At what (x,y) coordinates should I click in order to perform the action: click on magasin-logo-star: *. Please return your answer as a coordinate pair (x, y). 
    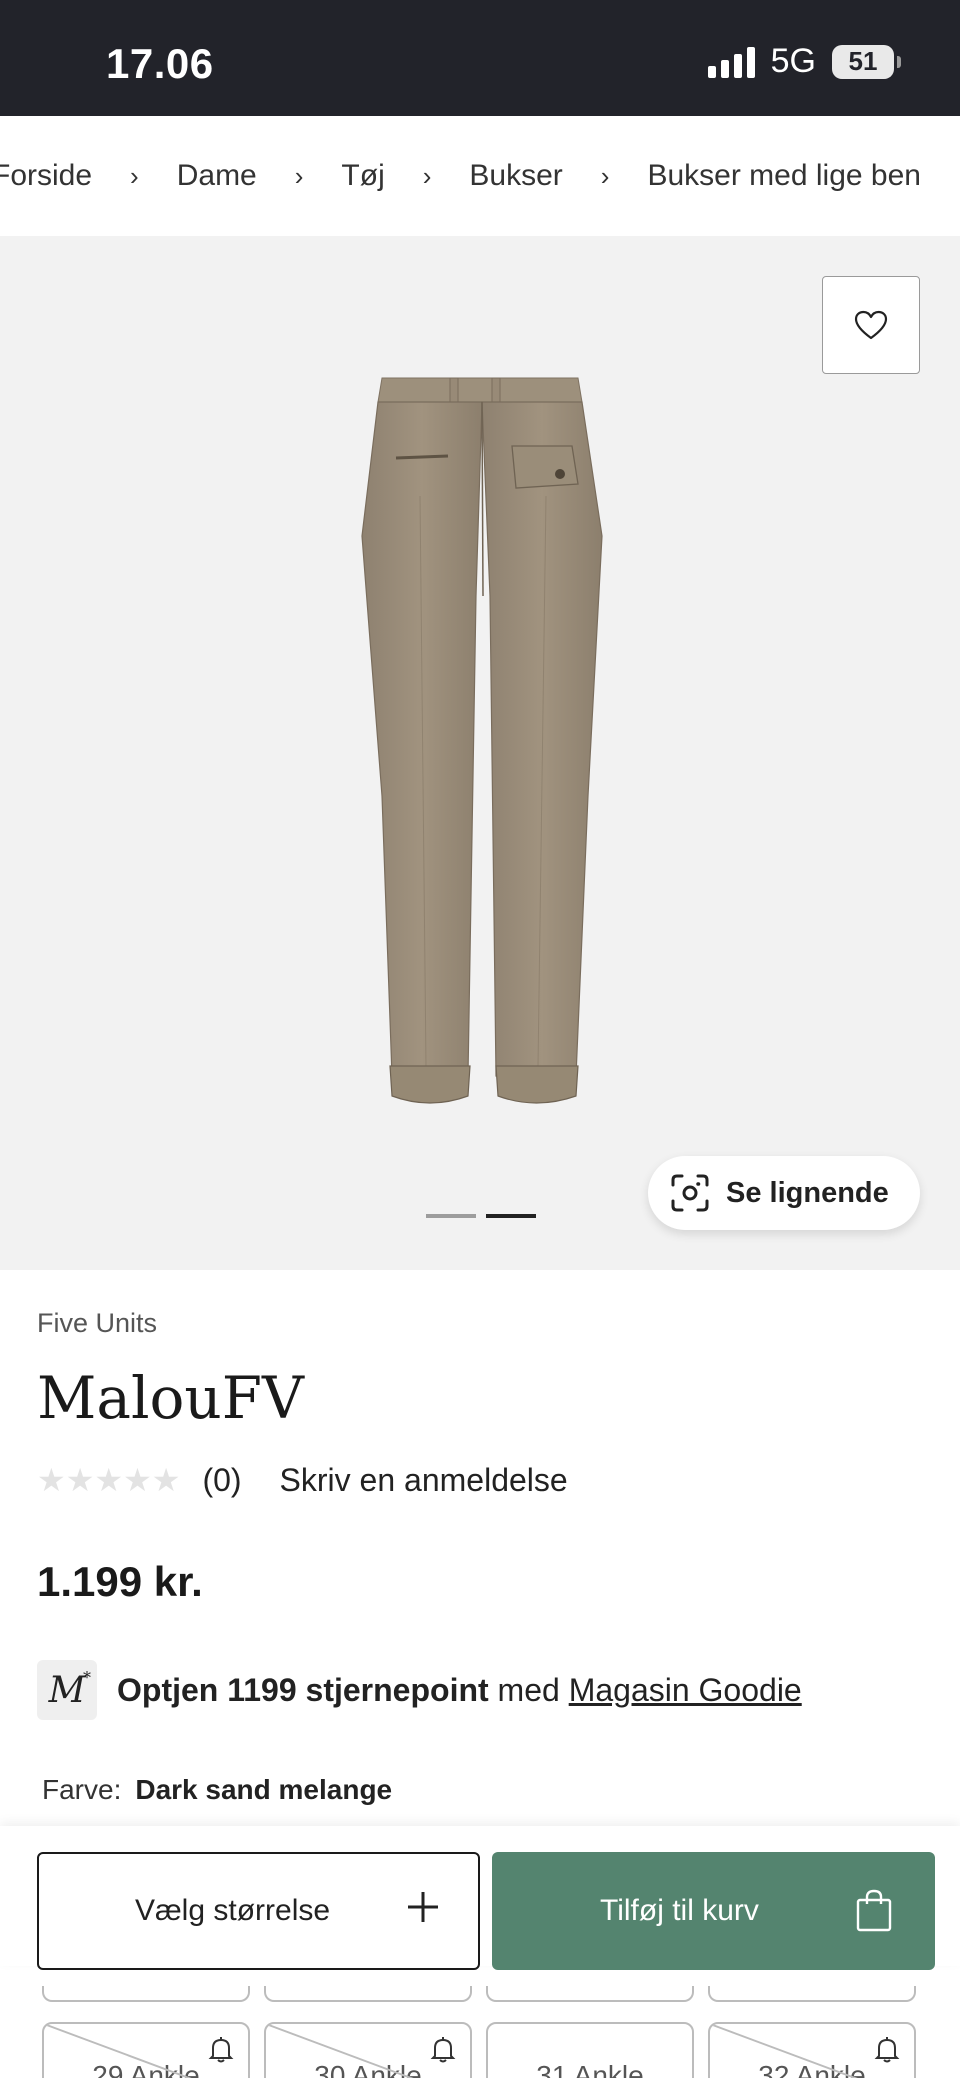
    Looking at the image, I should click on (87, 1677).